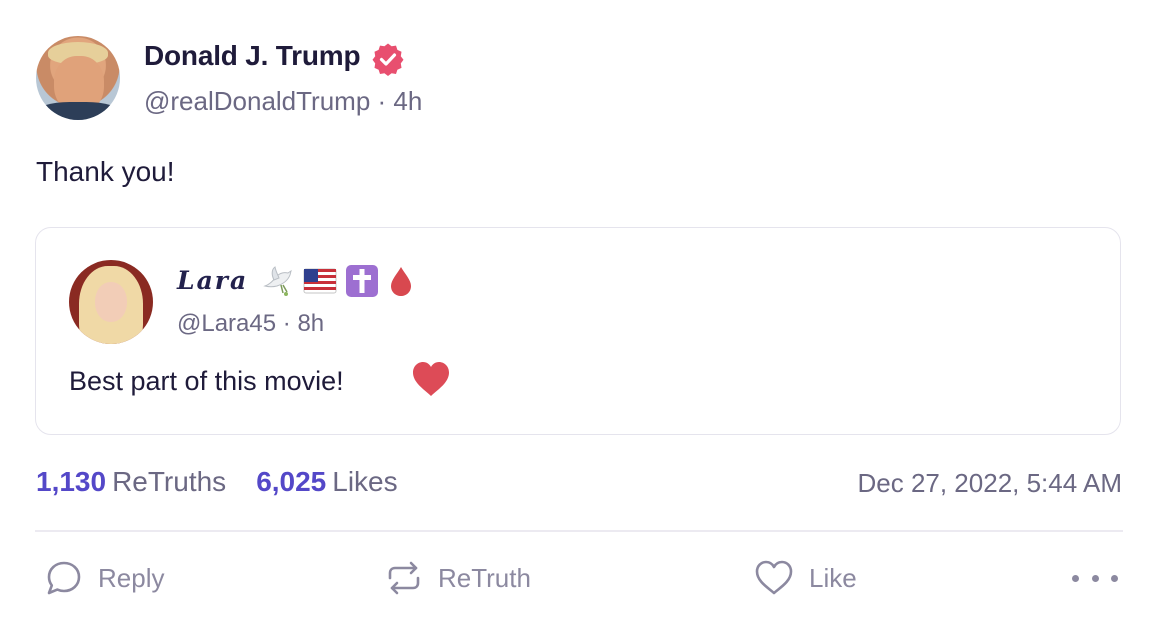  What do you see at coordinates (64, 578) in the screenshot?
I see `reply-icon` at bounding box center [64, 578].